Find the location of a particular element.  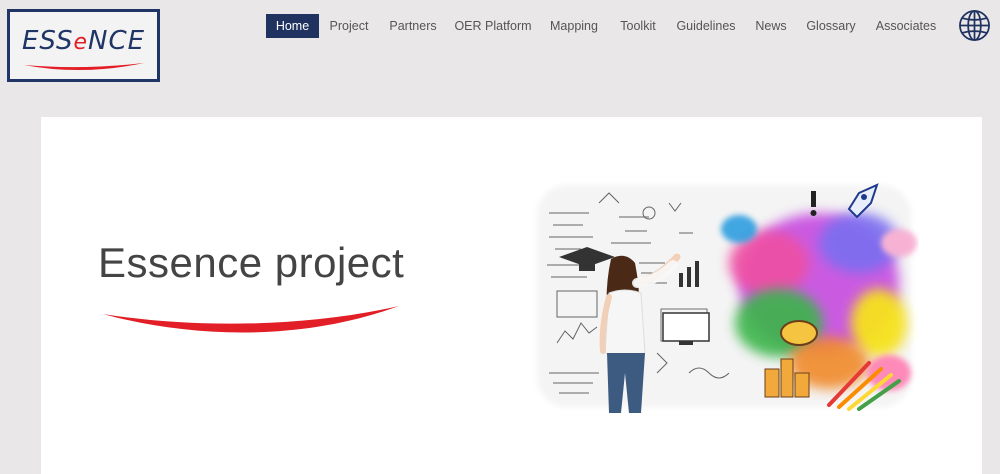

nav-item-glossary: Glossary is located at coordinates (831, 26).